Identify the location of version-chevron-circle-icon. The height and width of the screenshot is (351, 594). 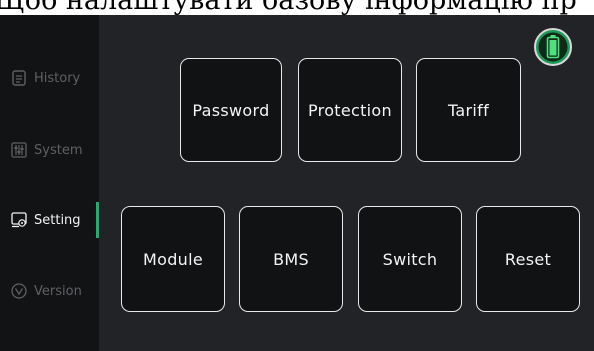
(19, 291).